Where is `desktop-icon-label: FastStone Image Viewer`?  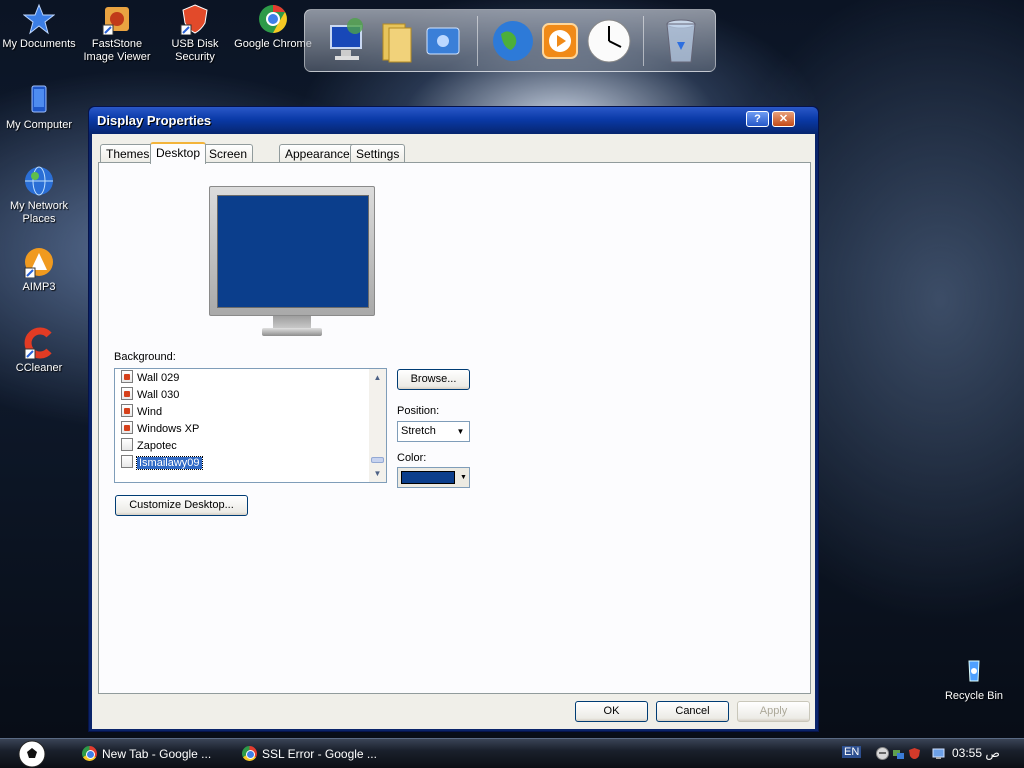
desktop-icon-label: FastStone Image Viewer is located at coordinates (117, 50).